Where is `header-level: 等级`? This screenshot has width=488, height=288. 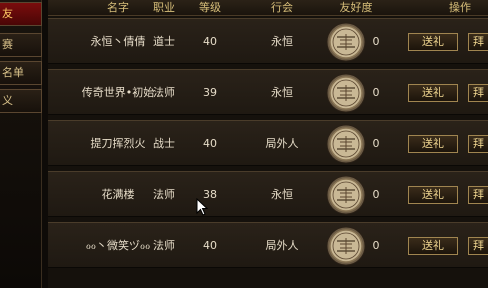 header-level: 等级 is located at coordinates (210, 7).